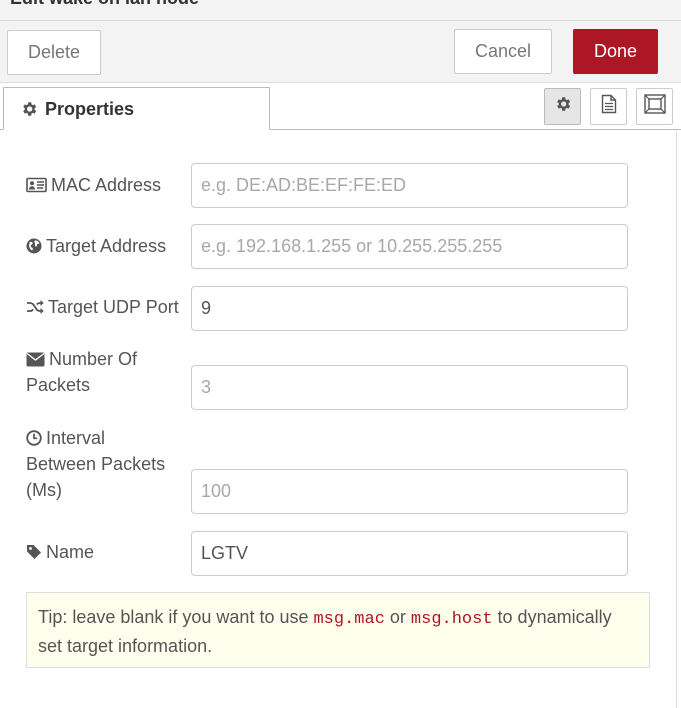 This screenshot has width=681, height=708. I want to click on name-input, so click(409, 553).